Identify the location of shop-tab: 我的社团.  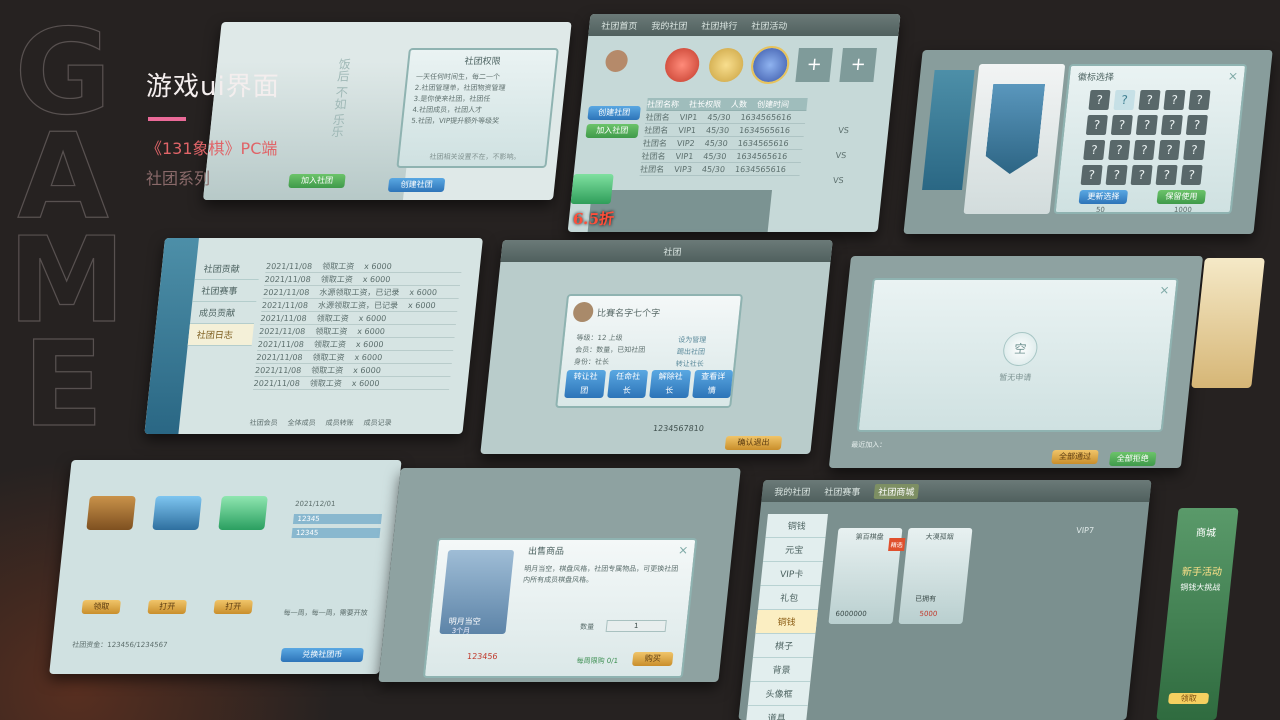
(792, 491).